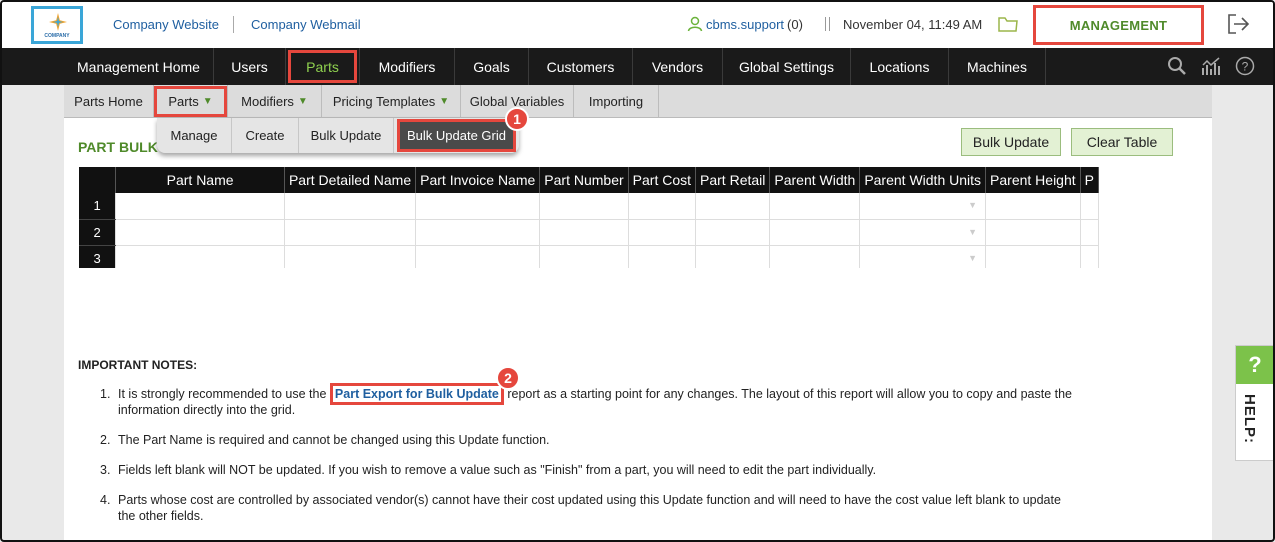  Describe the element at coordinates (584, 180) in the screenshot. I see `column-header: Part Number` at that location.